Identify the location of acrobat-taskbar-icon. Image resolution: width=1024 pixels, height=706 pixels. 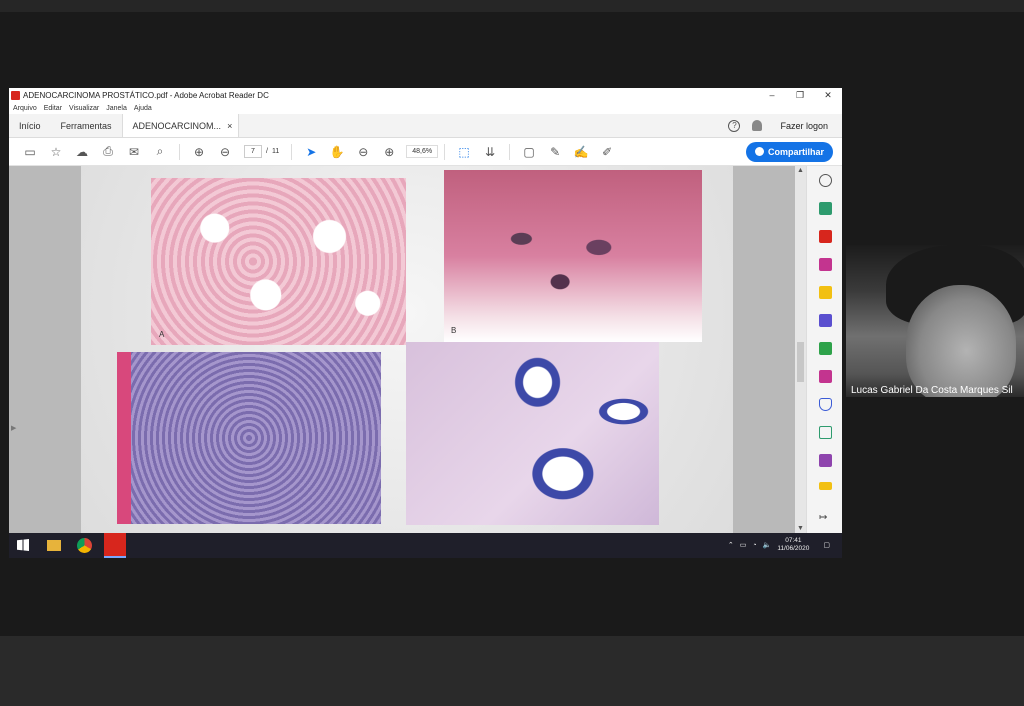
(115, 545).